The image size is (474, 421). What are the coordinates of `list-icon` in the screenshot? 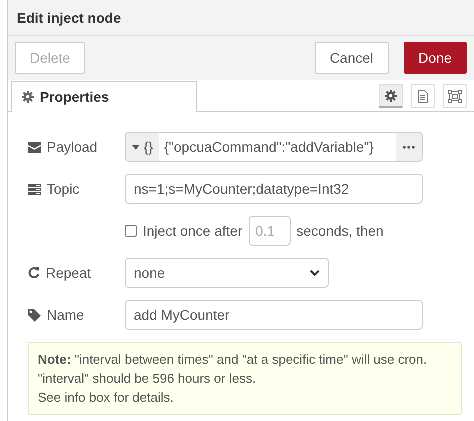 It's located at (34, 189).